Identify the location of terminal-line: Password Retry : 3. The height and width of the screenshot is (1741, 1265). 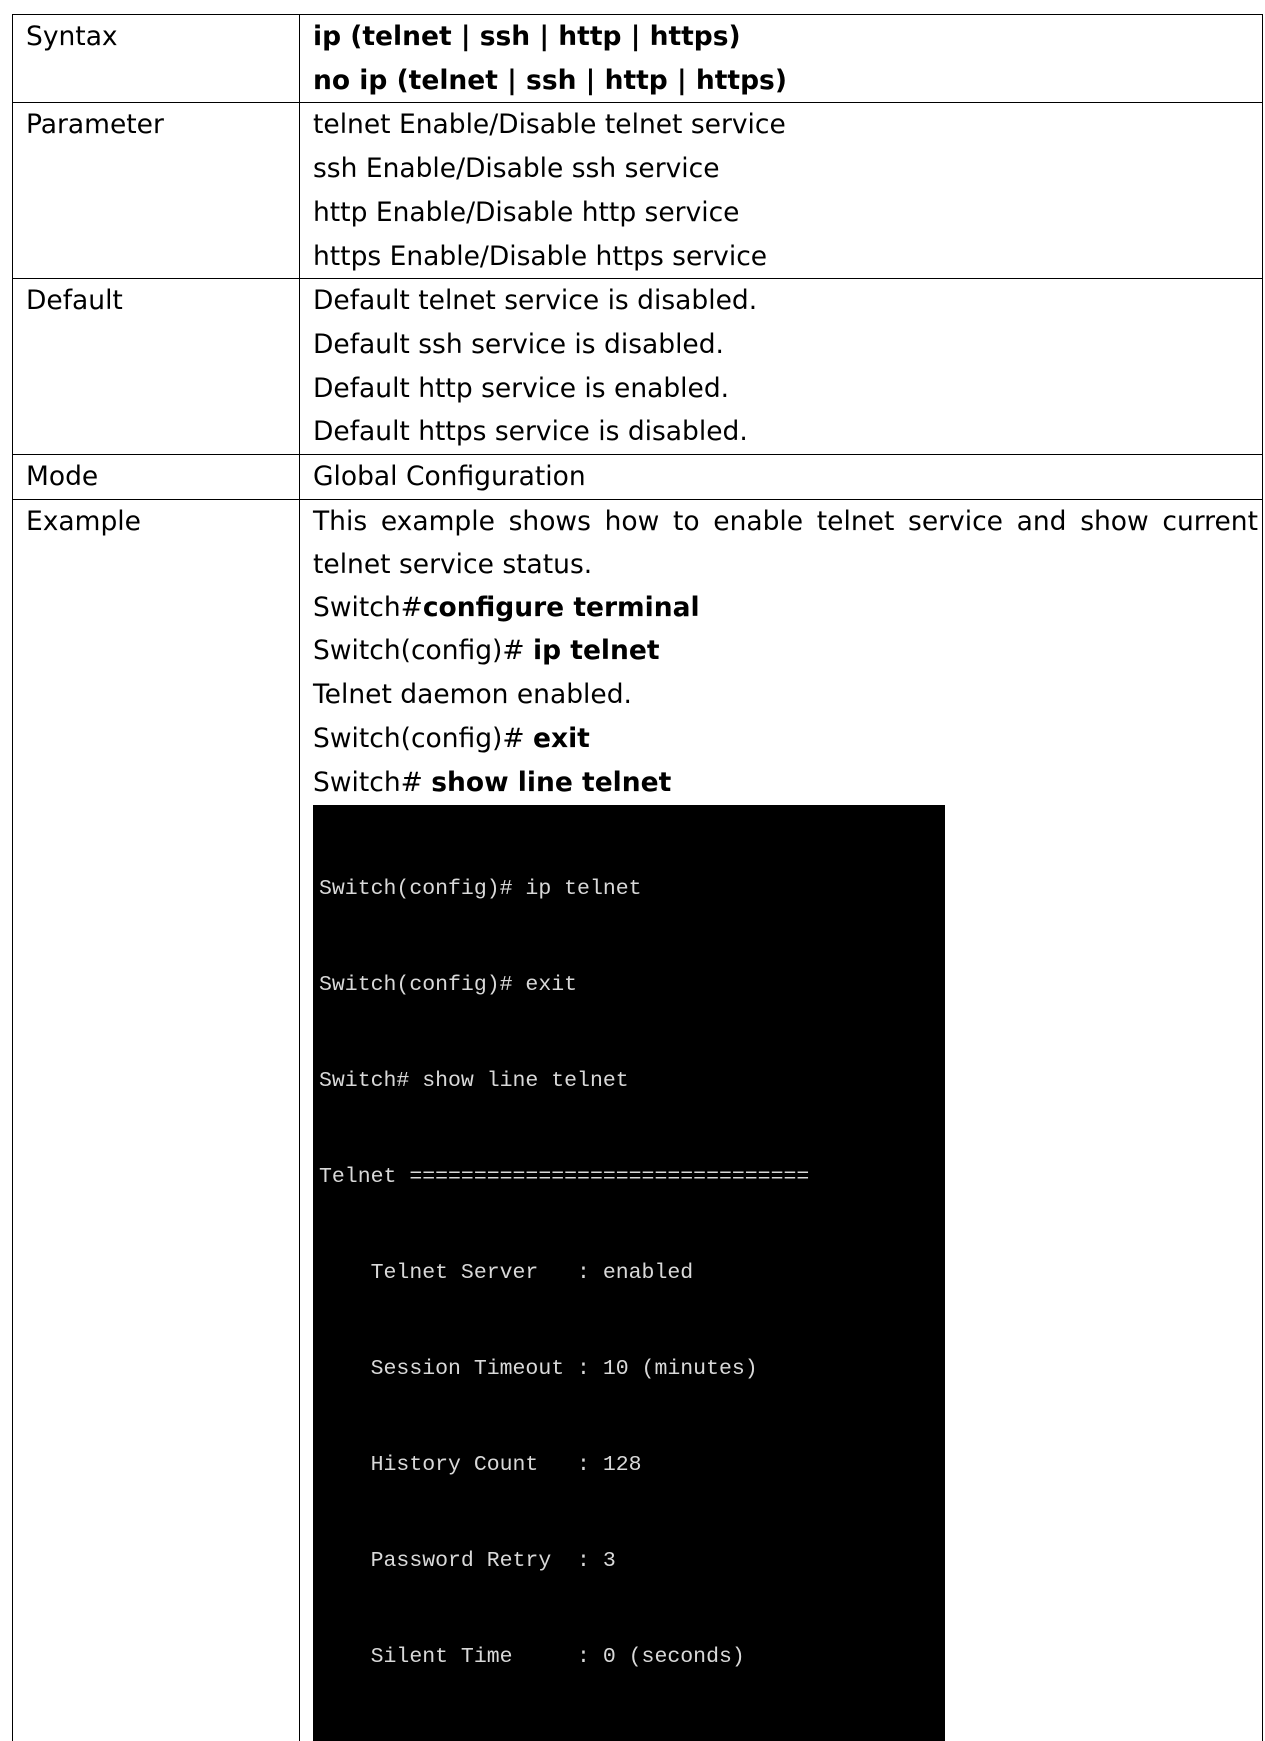
(467, 1561).